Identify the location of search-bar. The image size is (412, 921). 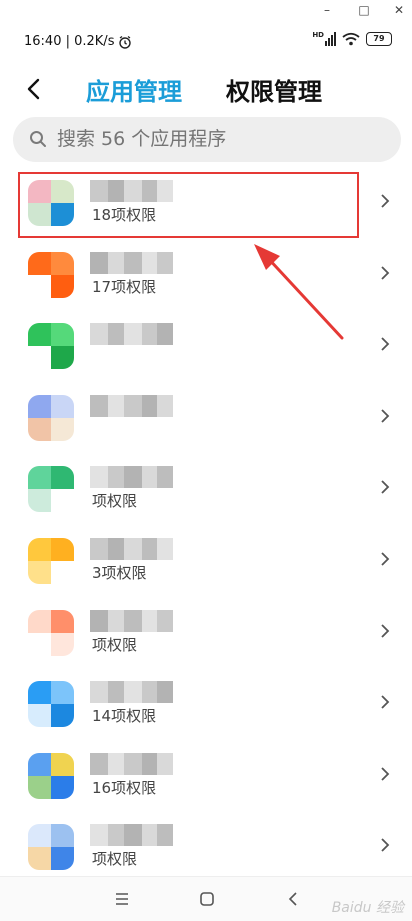
(207, 139).